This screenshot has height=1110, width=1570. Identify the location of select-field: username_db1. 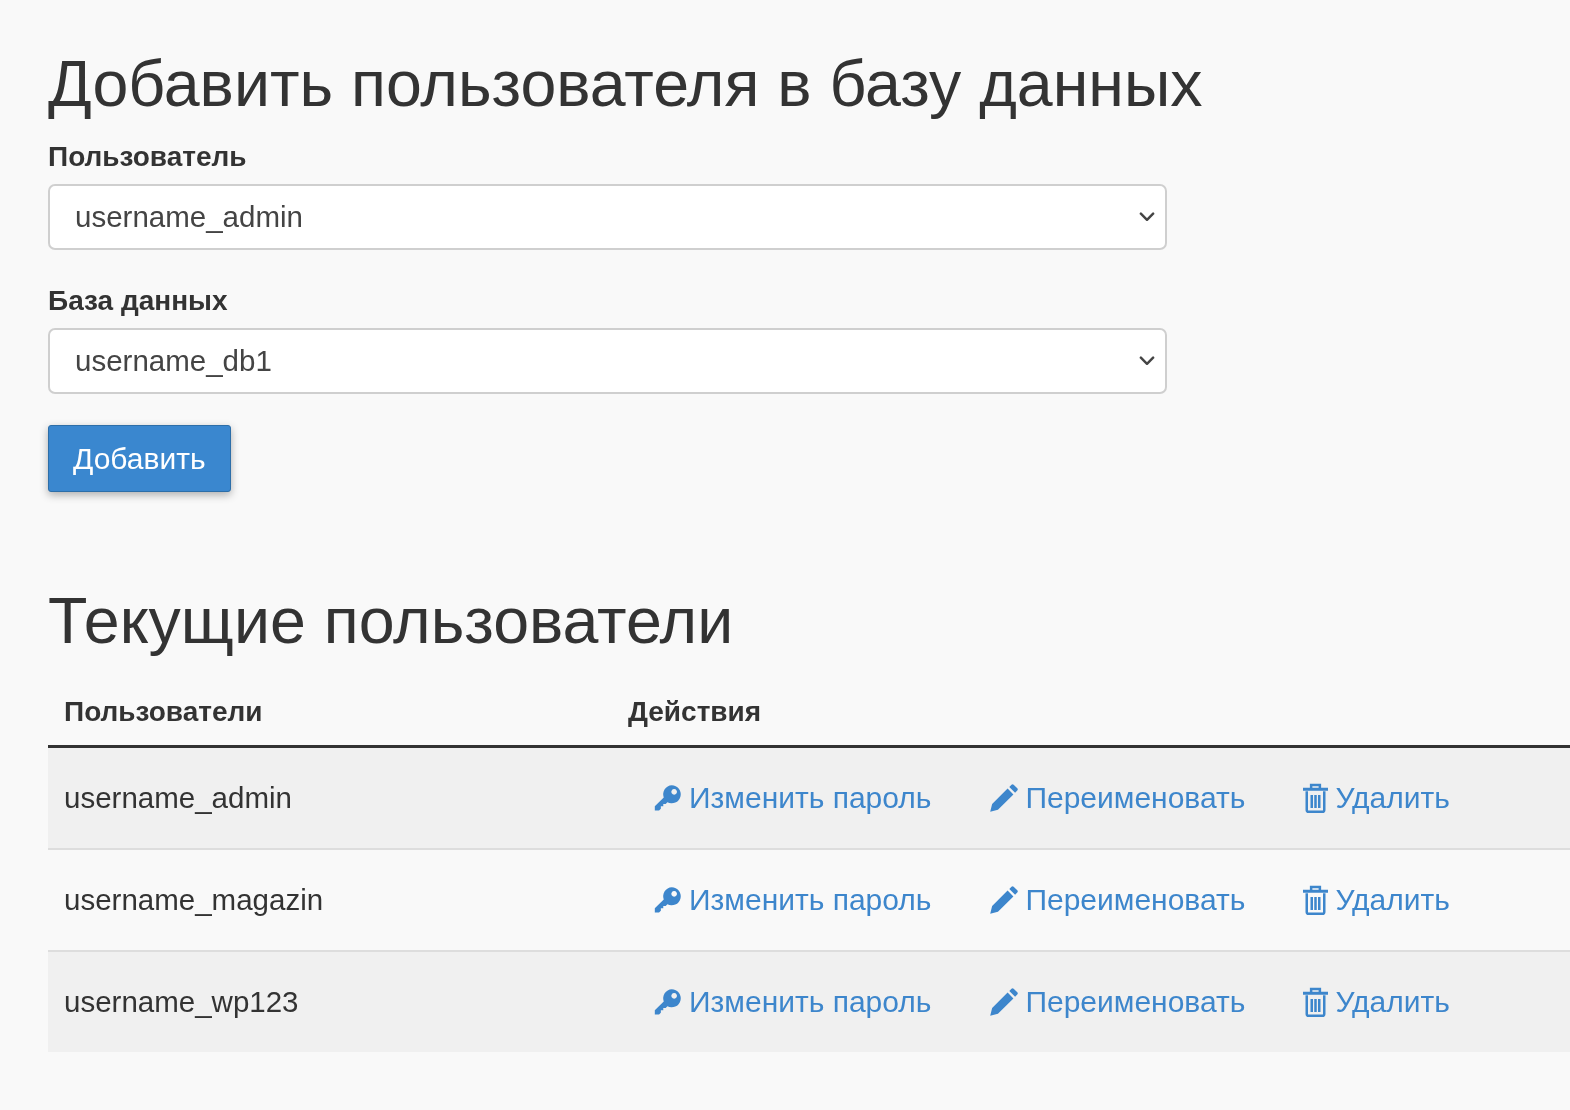
(607, 361).